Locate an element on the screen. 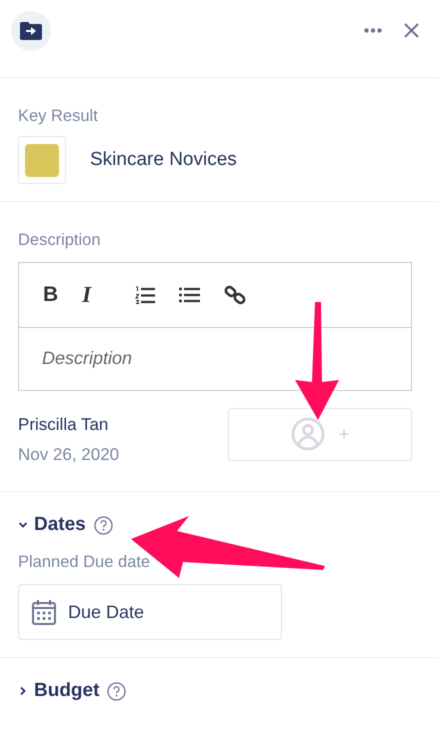  link-button is located at coordinates (235, 295).